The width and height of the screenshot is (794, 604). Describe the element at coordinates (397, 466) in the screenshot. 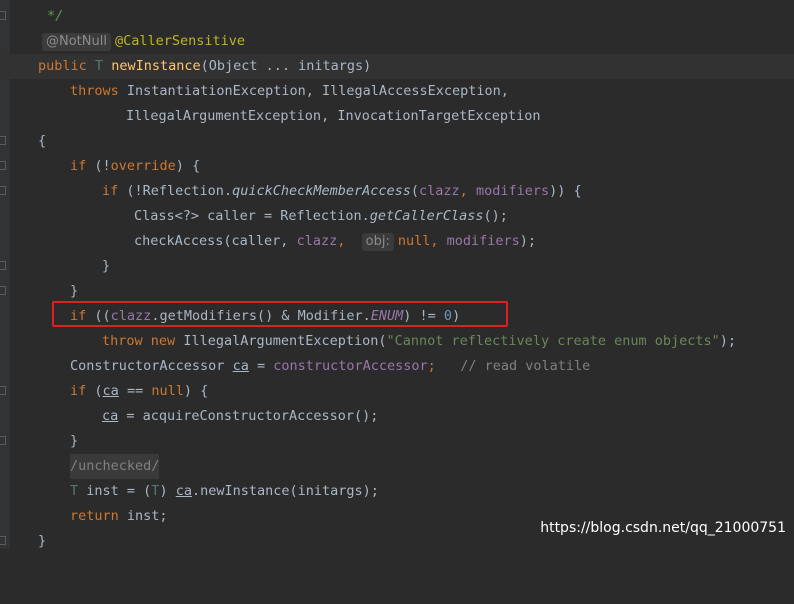

I see `code-line: /unchecked/` at that location.